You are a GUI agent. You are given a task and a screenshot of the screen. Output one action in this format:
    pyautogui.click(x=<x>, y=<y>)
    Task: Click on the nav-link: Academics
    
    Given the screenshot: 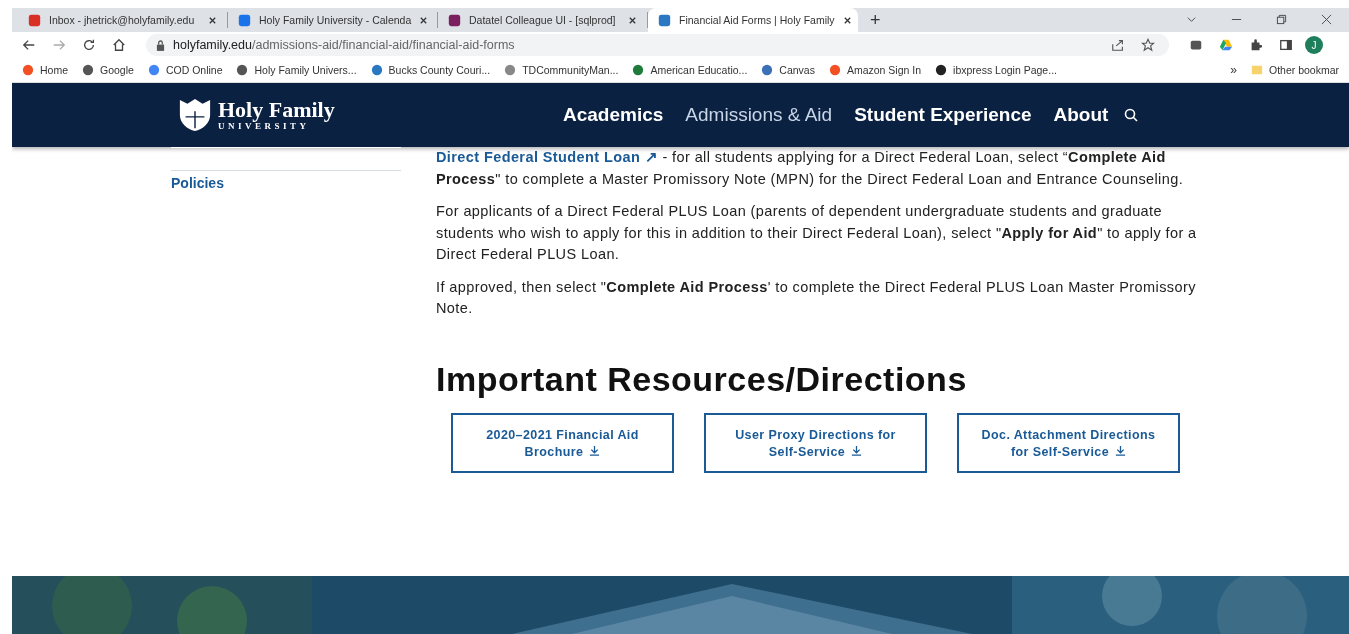 What is the action you would take?
    pyautogui.click(x=613, y=115)
    